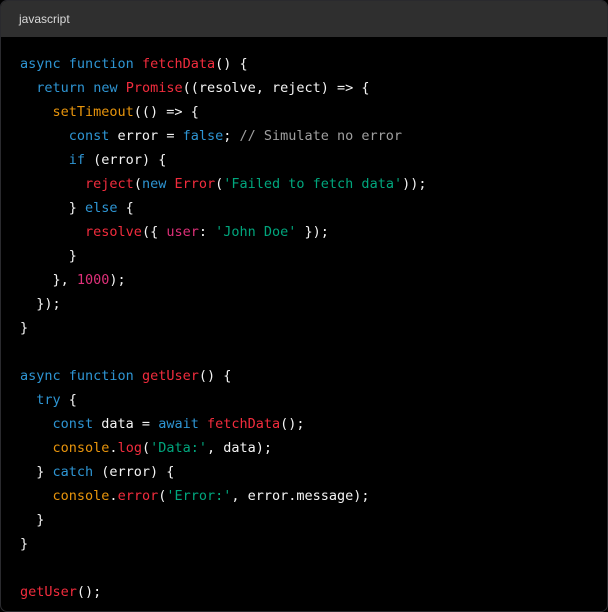  What do you see at coordinates (77, 160) in the screenshot?
I see `code-token: if` at bounding box center [77, 160].